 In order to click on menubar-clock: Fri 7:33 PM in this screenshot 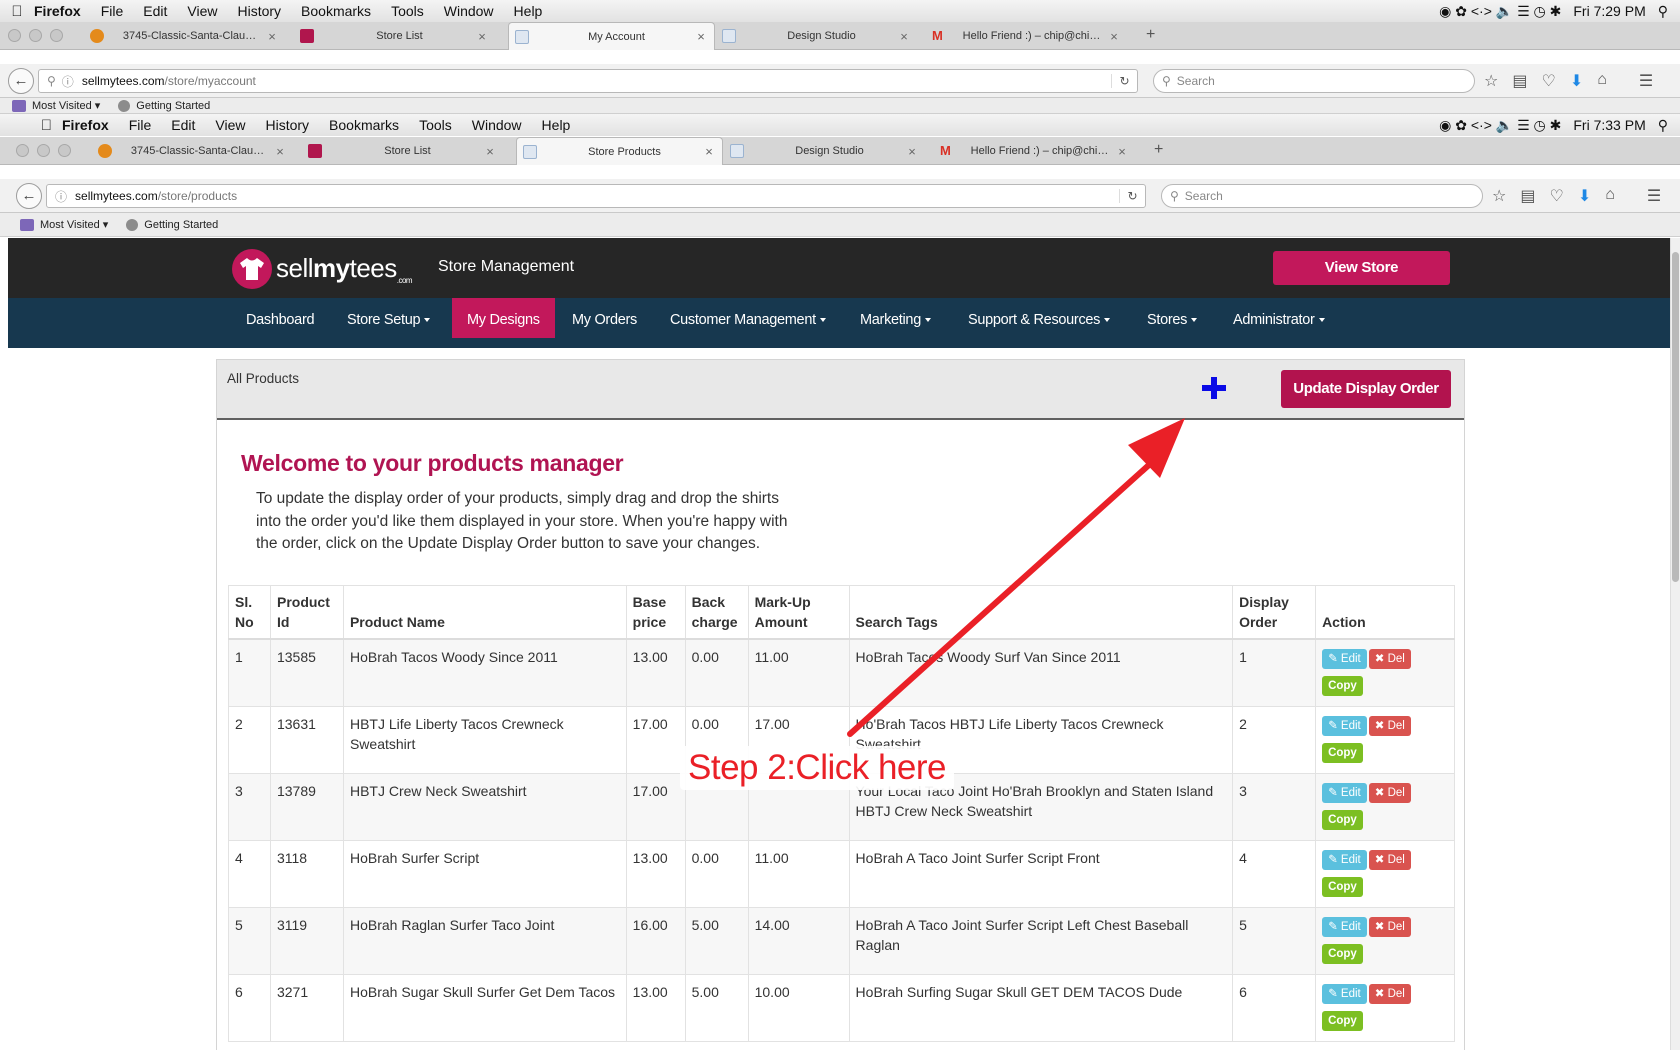, I will do `click(1609, 125)`.